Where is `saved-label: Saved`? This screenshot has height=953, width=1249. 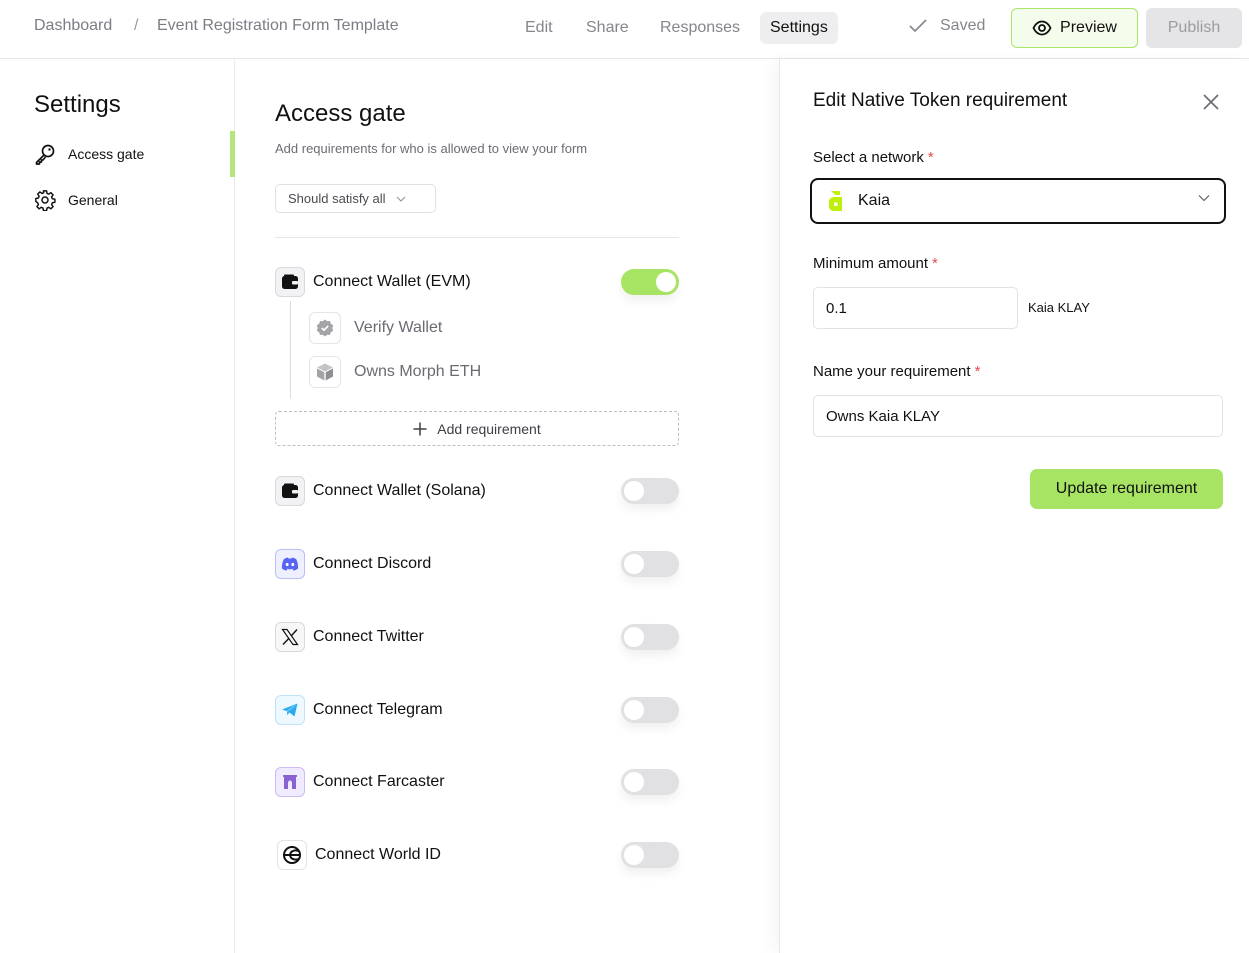 saved-label: Saved is located at coordinates (963, 25).